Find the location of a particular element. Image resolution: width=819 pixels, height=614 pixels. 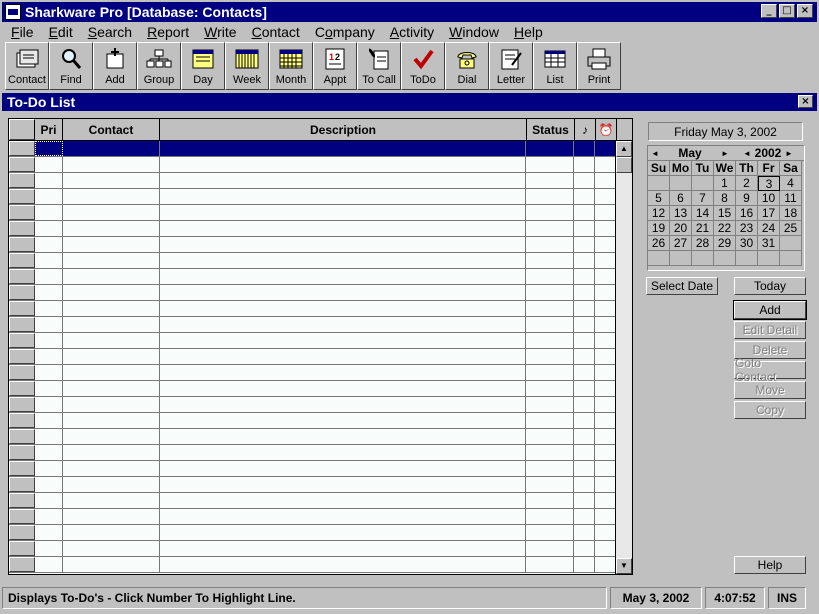

app-icon is located at coordinates (13, 12).